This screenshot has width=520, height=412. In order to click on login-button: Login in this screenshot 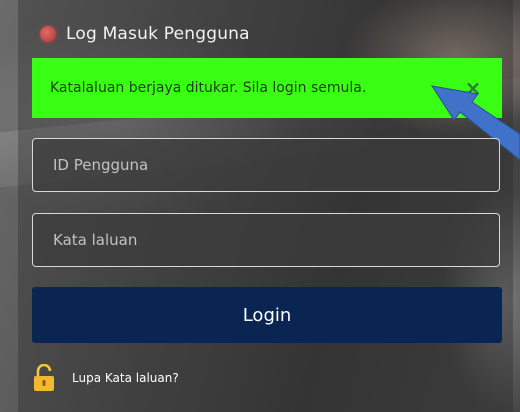, I will do `click(267, 315)`.